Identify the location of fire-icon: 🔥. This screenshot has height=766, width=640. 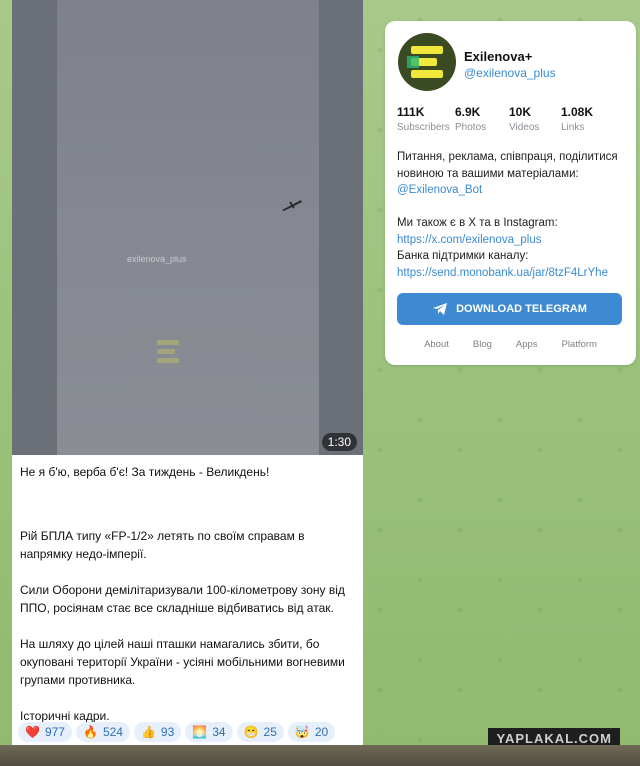
(90, 732).